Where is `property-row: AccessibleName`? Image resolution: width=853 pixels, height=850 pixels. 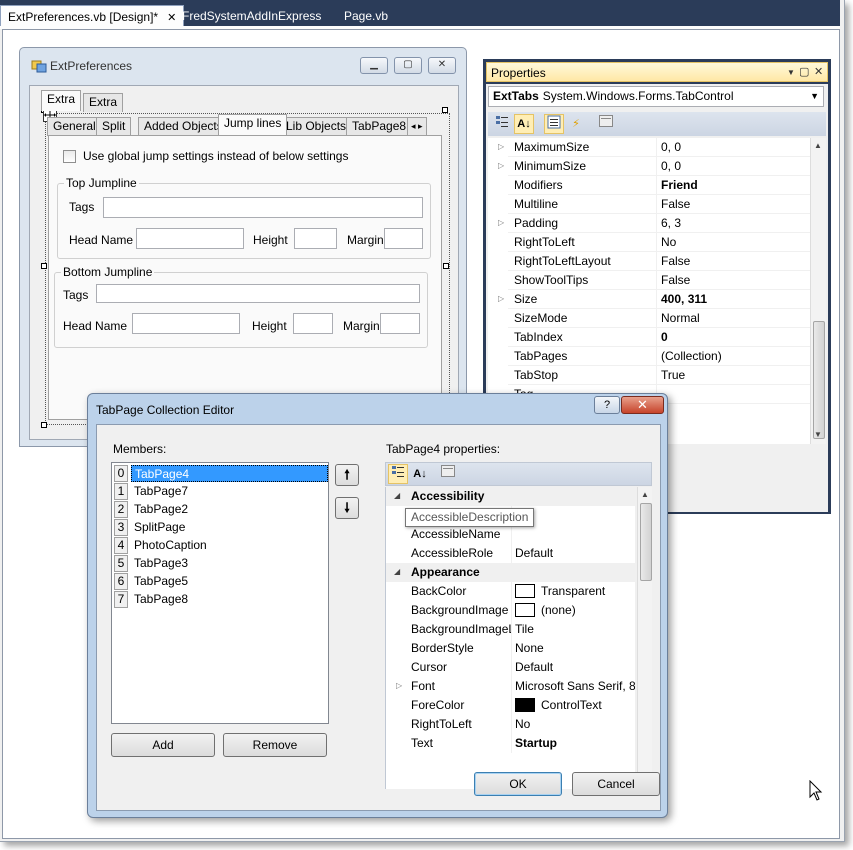
property-row: AccessibleName is located at coordinates (510, 534).